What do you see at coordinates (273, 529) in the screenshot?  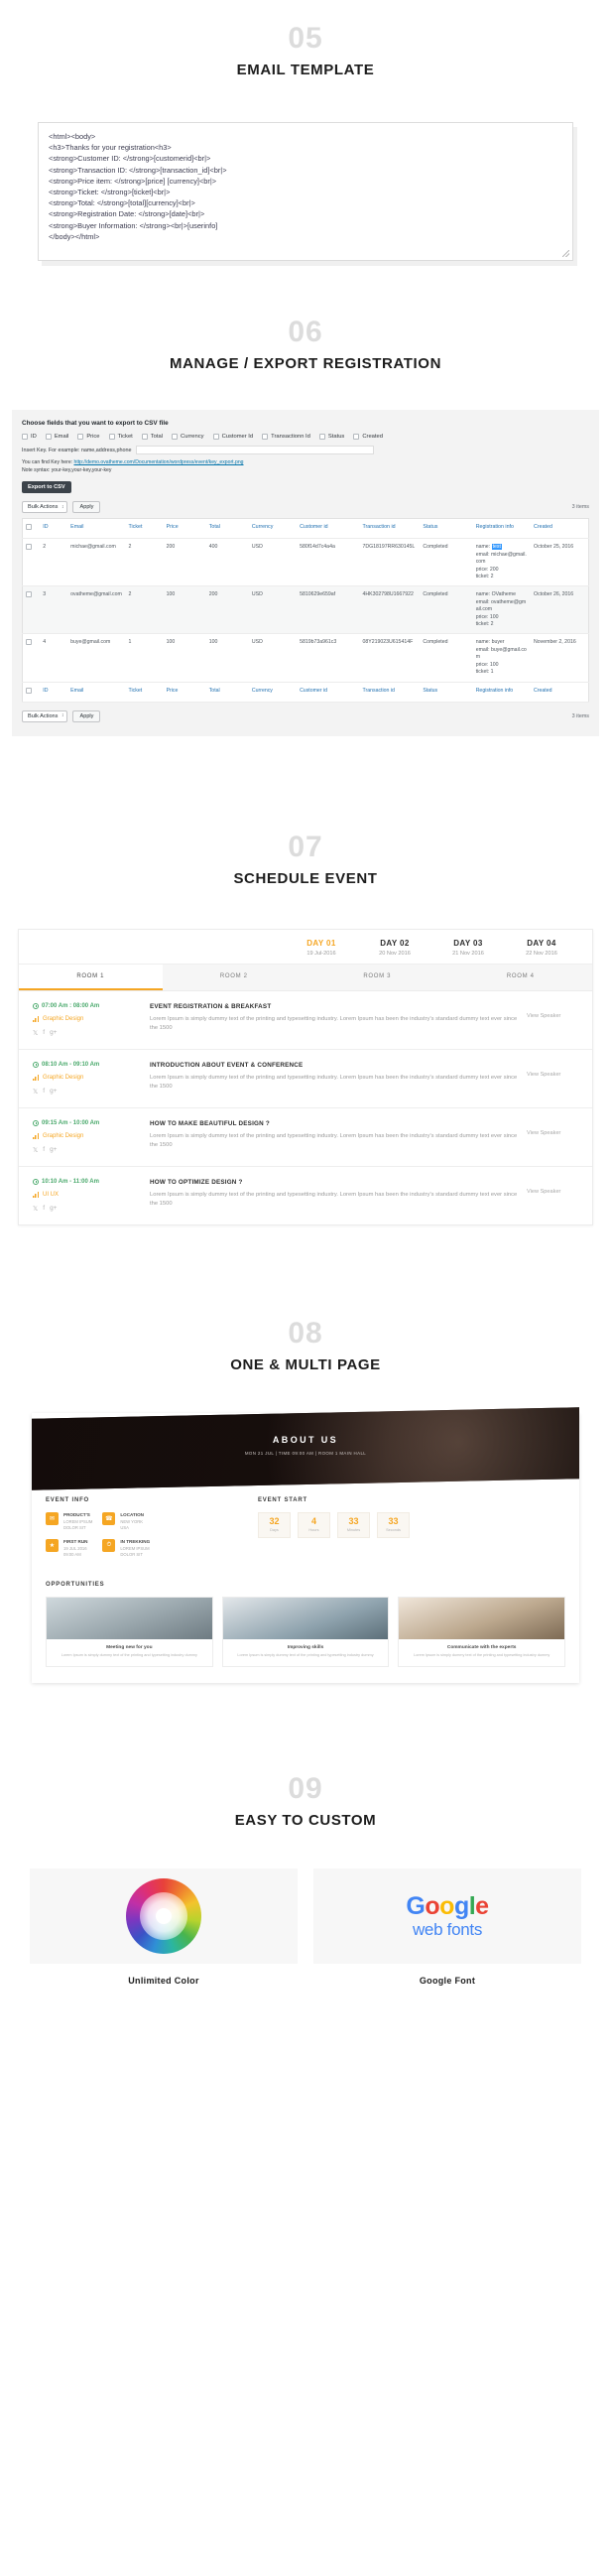 I see `header-currency: Currency` at bounding box center [273, 529].